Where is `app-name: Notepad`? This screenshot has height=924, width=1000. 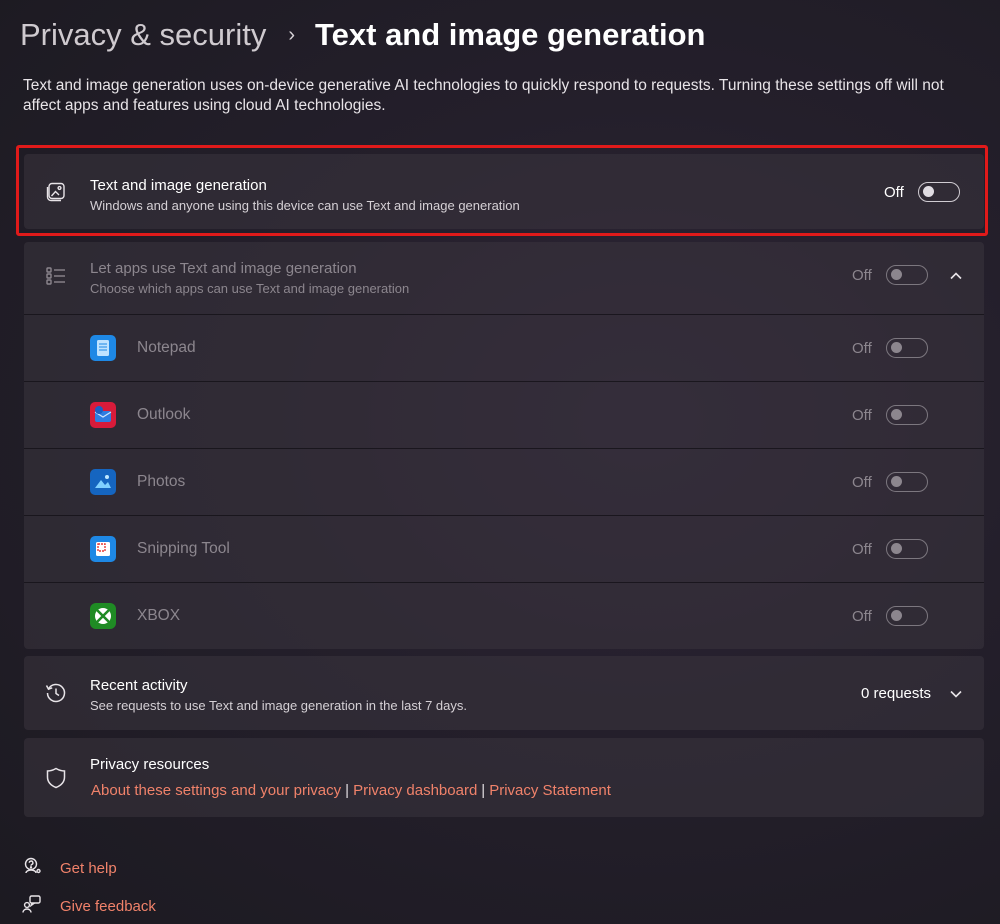
app-name: Notepad is located at coordinates (166, 347).